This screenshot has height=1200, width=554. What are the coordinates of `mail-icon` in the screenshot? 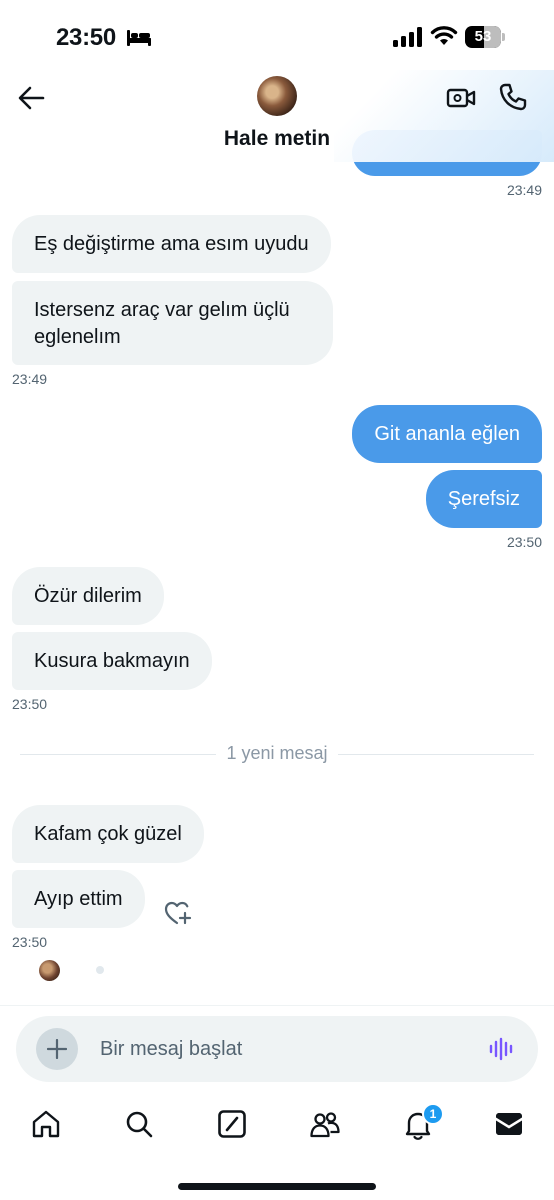 It's located at (509, 1124).